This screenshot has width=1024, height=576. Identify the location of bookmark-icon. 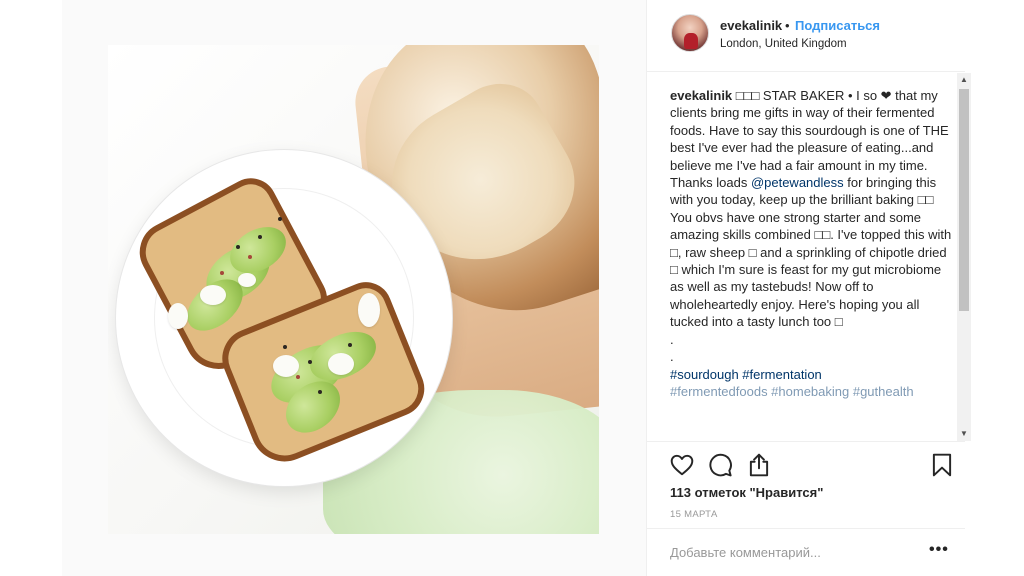
(942, 465).